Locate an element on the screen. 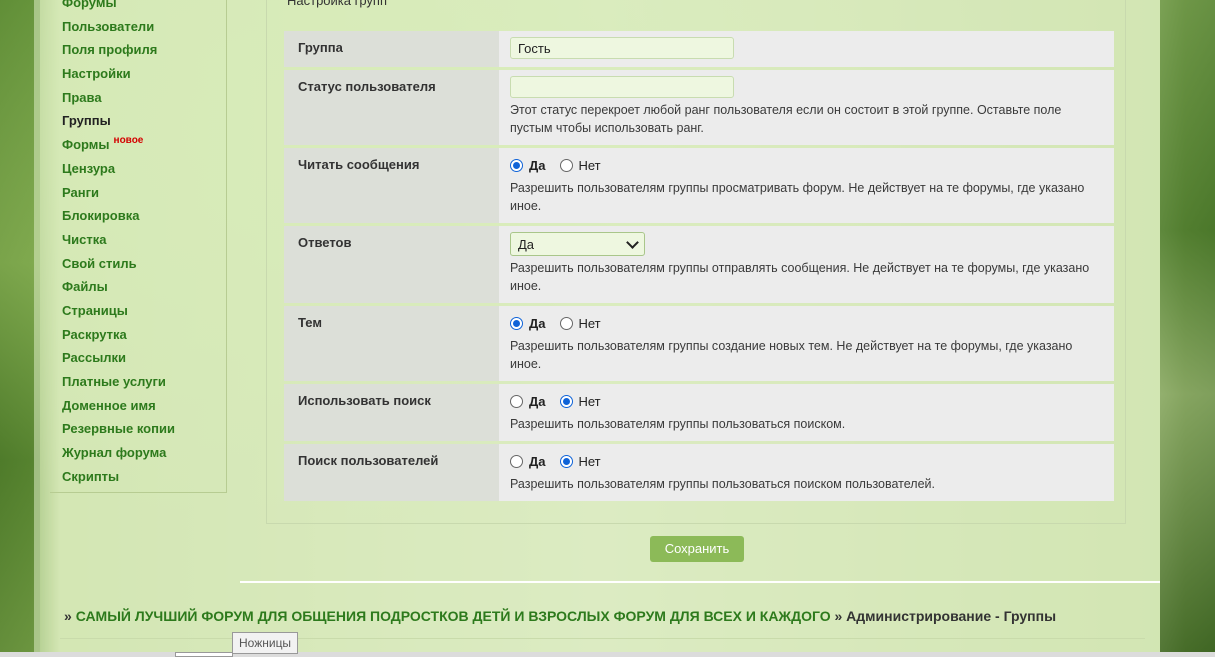 The height and width of the screenshot is (657, 1215). user-search-no-radio is located at coordinates (566, 461).